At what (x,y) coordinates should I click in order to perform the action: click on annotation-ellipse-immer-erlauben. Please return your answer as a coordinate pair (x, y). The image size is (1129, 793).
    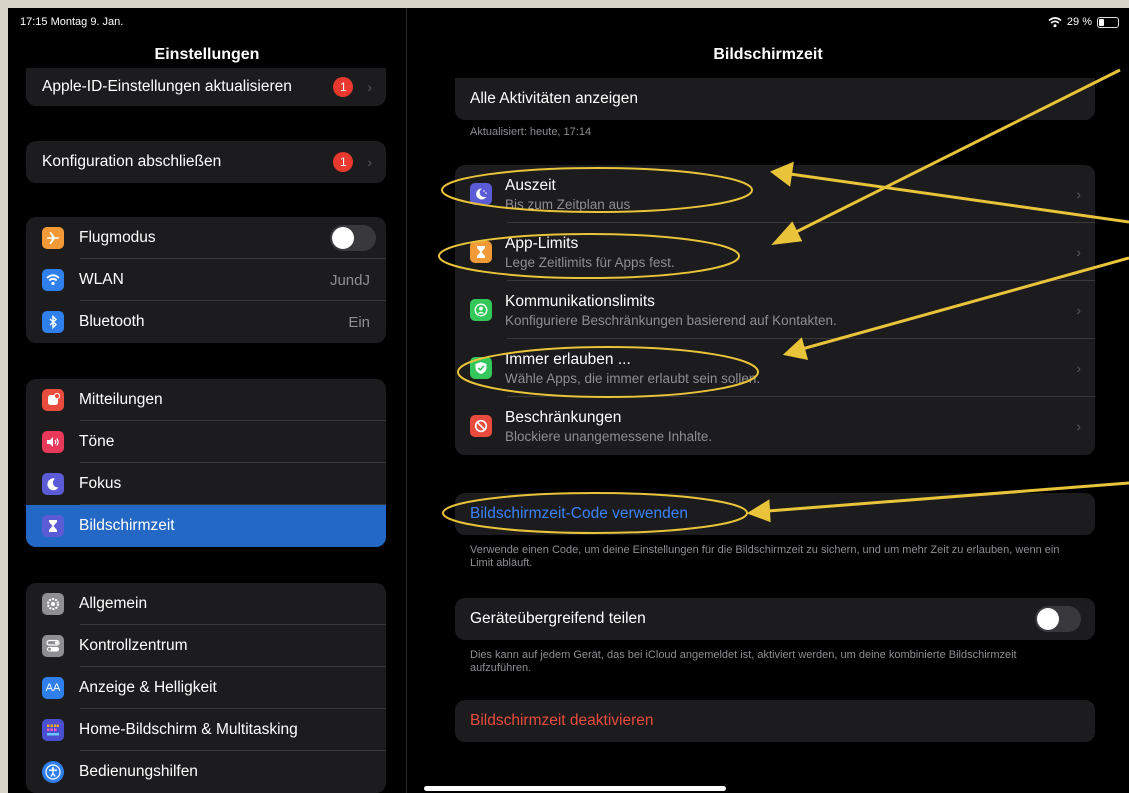
    Looking at the image, I should click on (608, 372).